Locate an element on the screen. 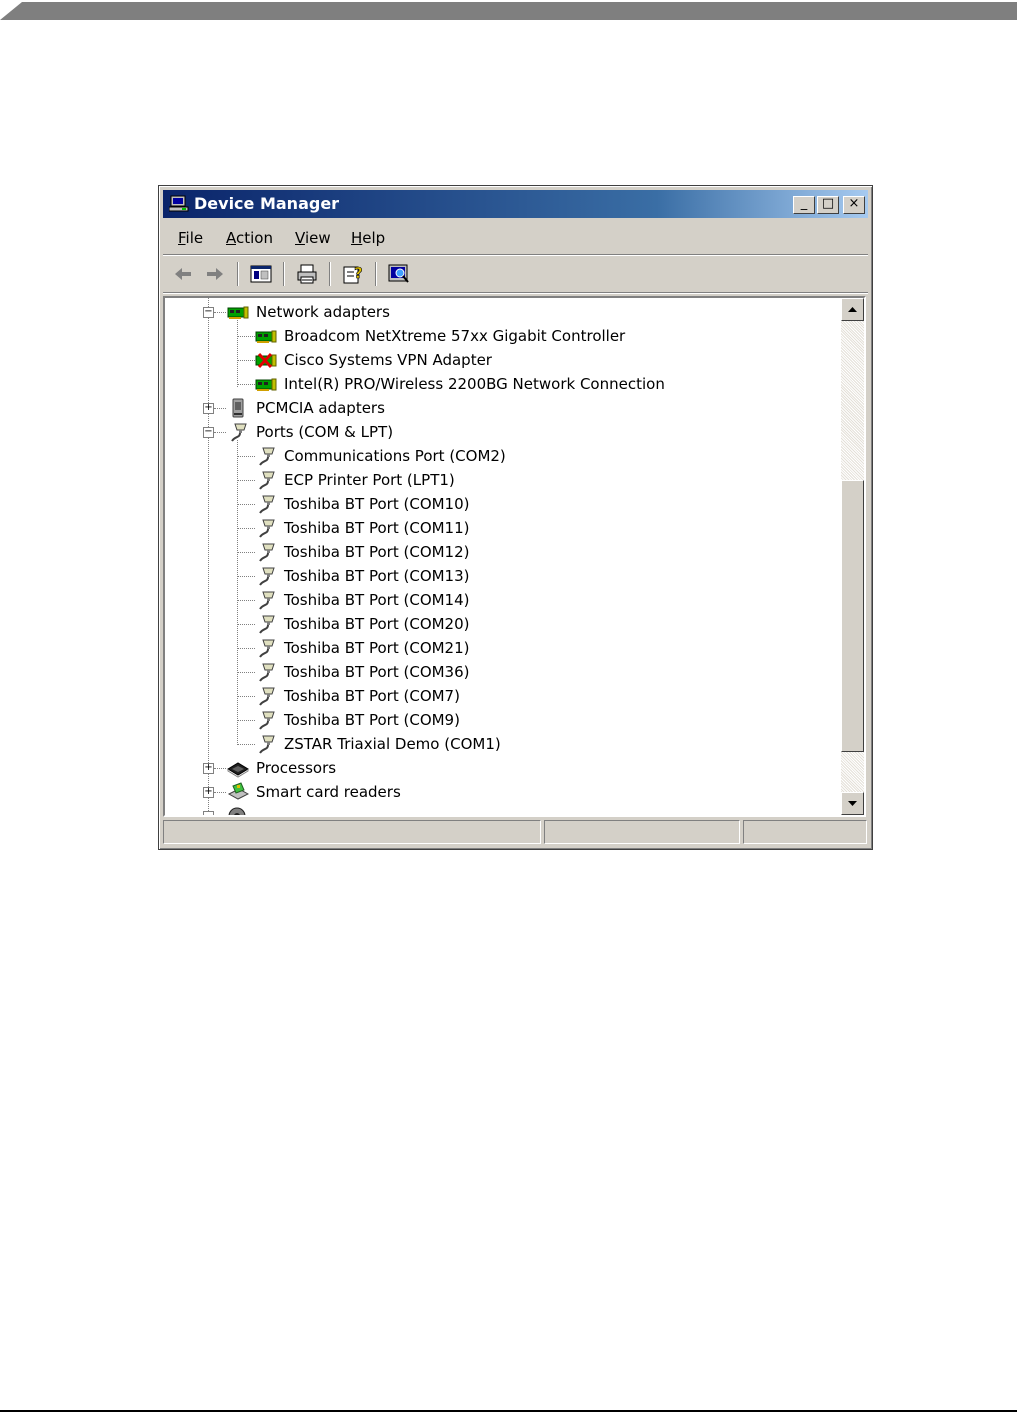  tree-node-label: Toshiba BT Port (COM13) is located at coordinates (377, 576).